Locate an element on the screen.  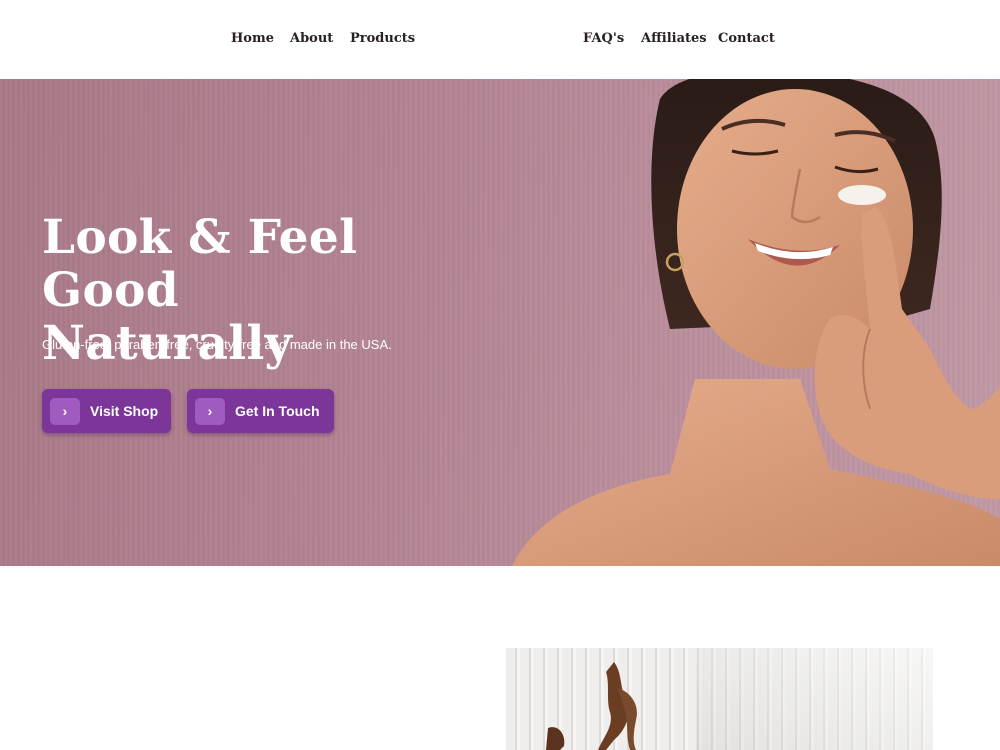
visit-shop-button: › Visit Shop is located at coordinates (106, 411).